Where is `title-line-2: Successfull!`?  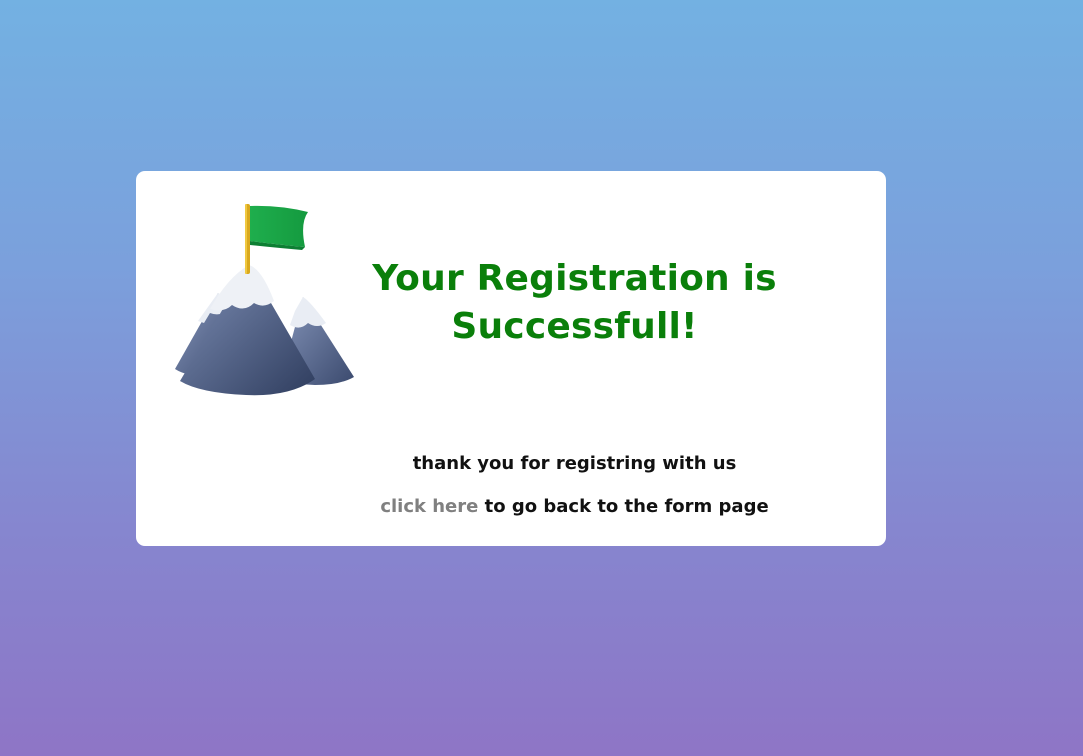
title-line-2: Successfull! is located at coordinates (574, 326).